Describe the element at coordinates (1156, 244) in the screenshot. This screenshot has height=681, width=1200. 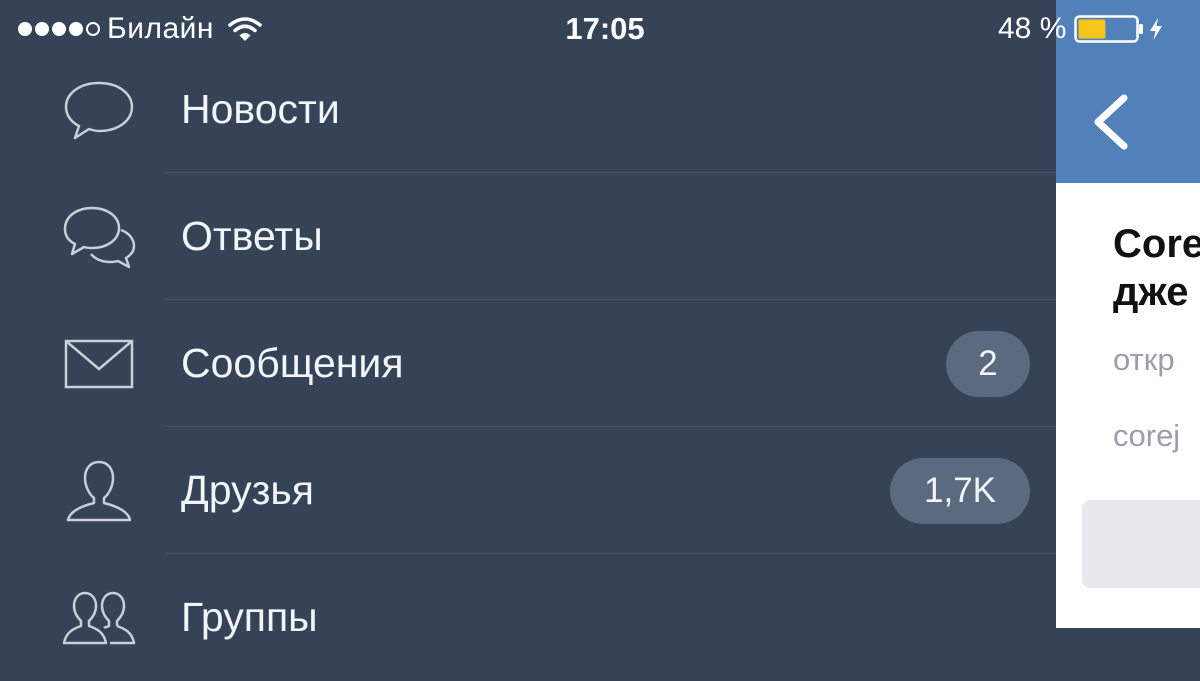
I see `panel-title-line1: Core` at that location.